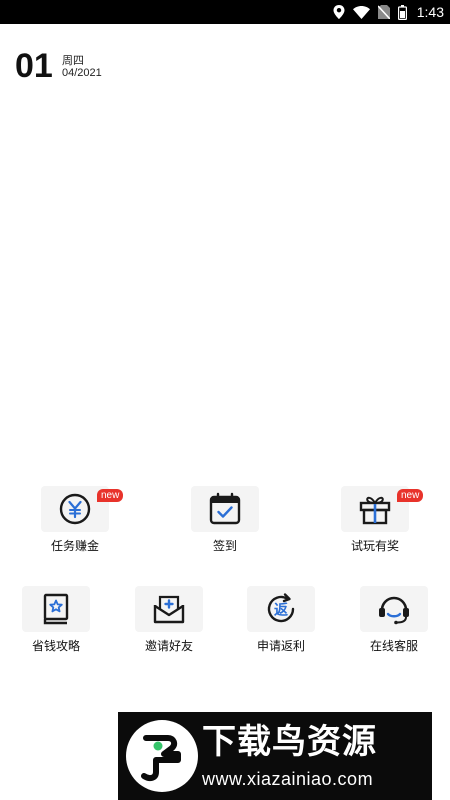 The height and width of the screenshot is (800, 450). Describe the element at coordinates (224, 546) in the screenshot. I see `sign-in-label: 签到` at that location.